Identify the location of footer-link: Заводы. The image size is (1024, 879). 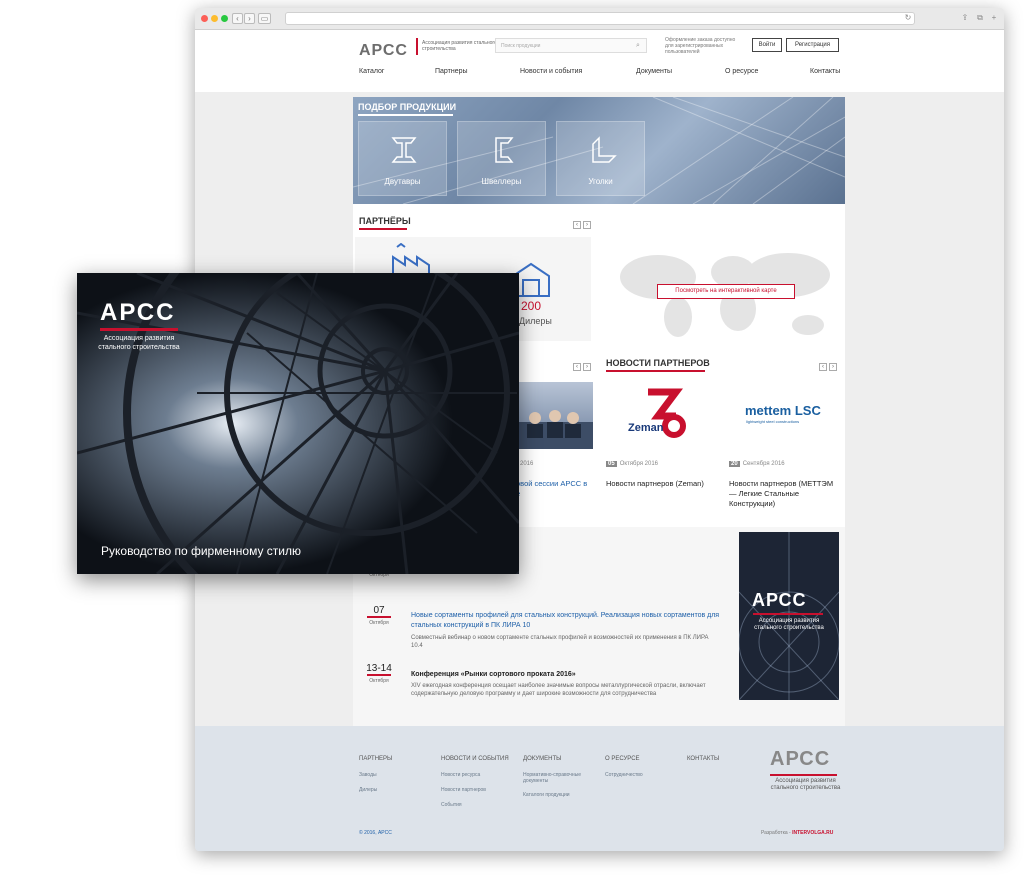
(368, 775).